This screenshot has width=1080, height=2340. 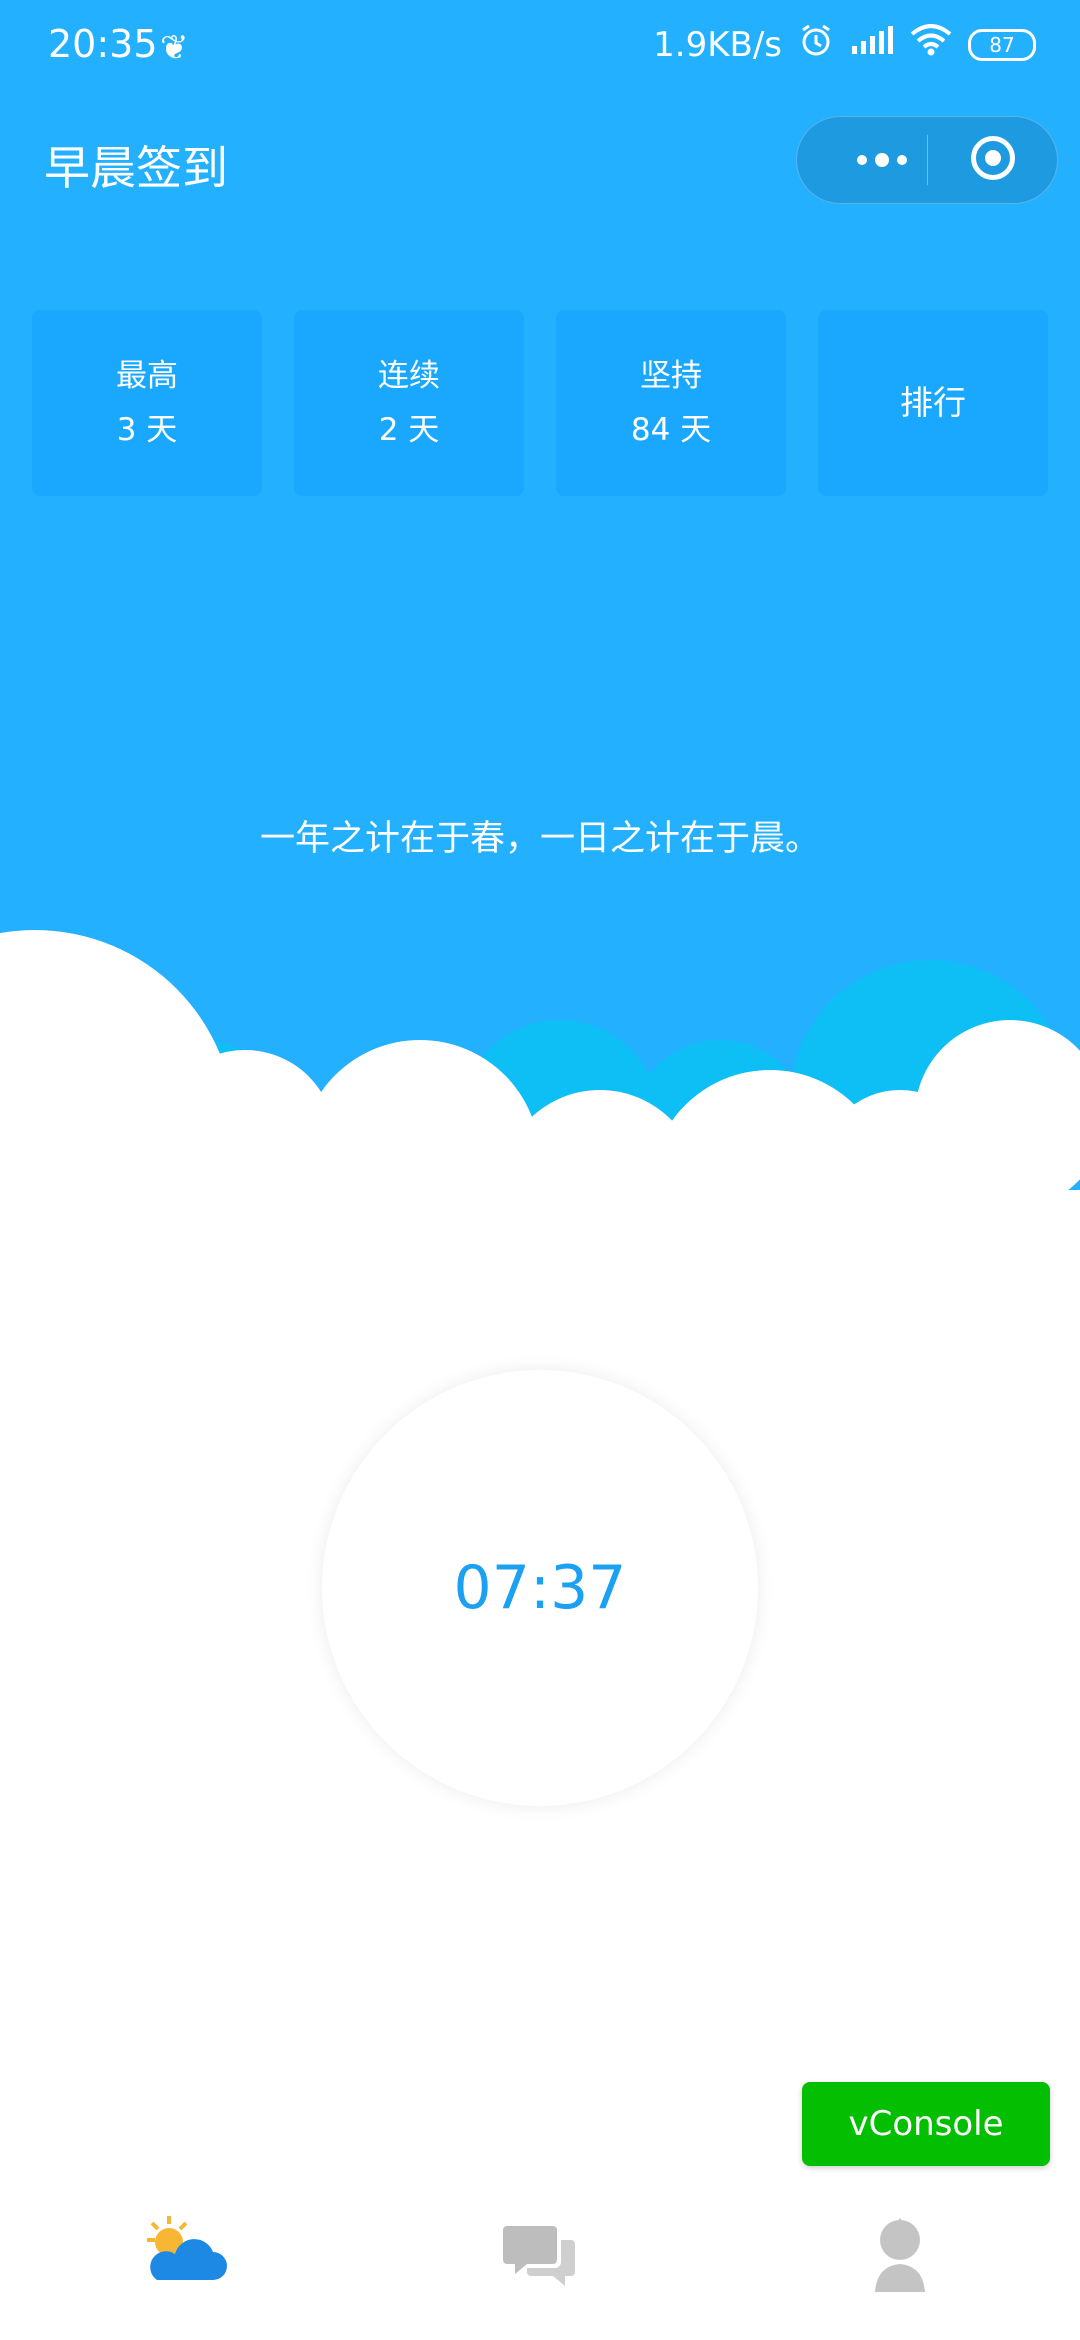 I want to click on stats-row: 最高 3 天 连续 2 天 坚持 84 天 排行, so click(x=540, y=403).